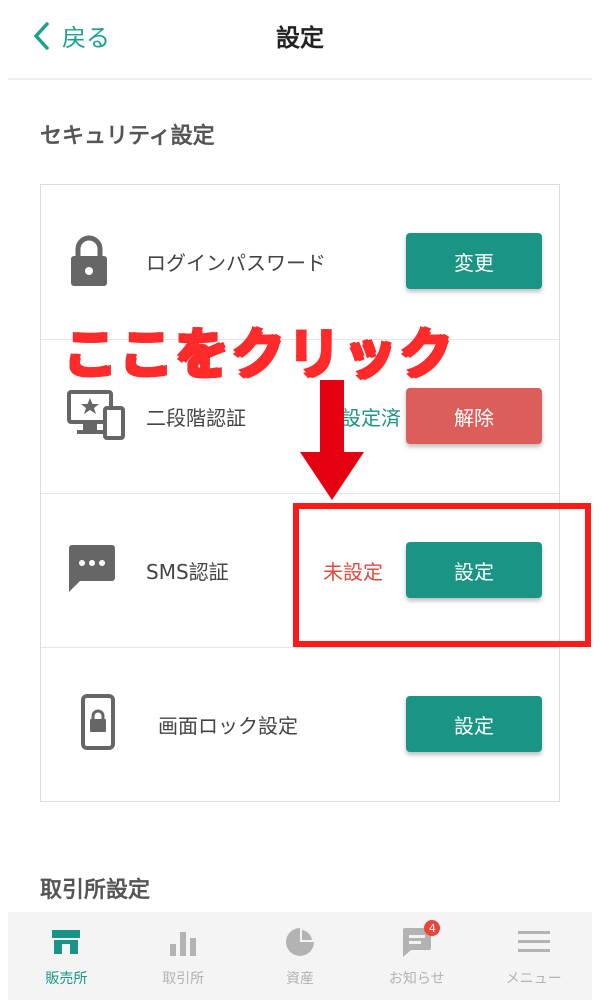  I want to click on tab-store: 販売所, so click(66, 956).